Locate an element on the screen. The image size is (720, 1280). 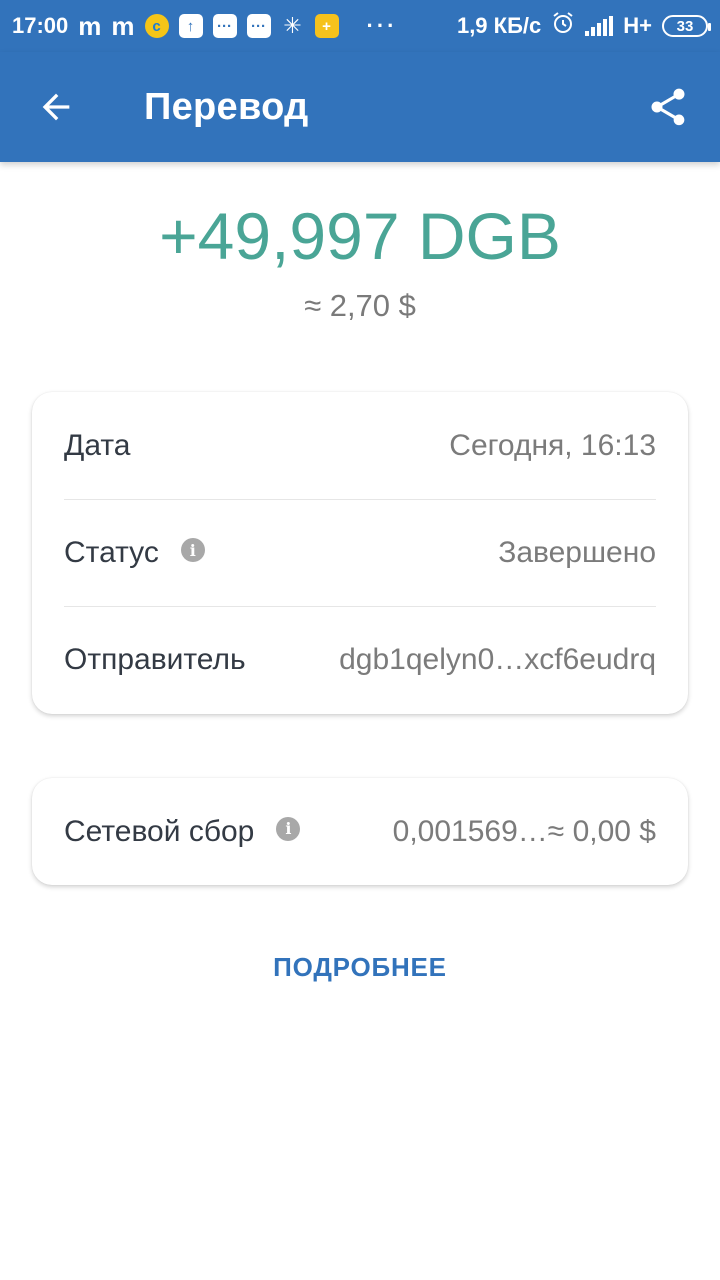
detail-row-status: Статус i Завершено is located at coordinates (360, 552).